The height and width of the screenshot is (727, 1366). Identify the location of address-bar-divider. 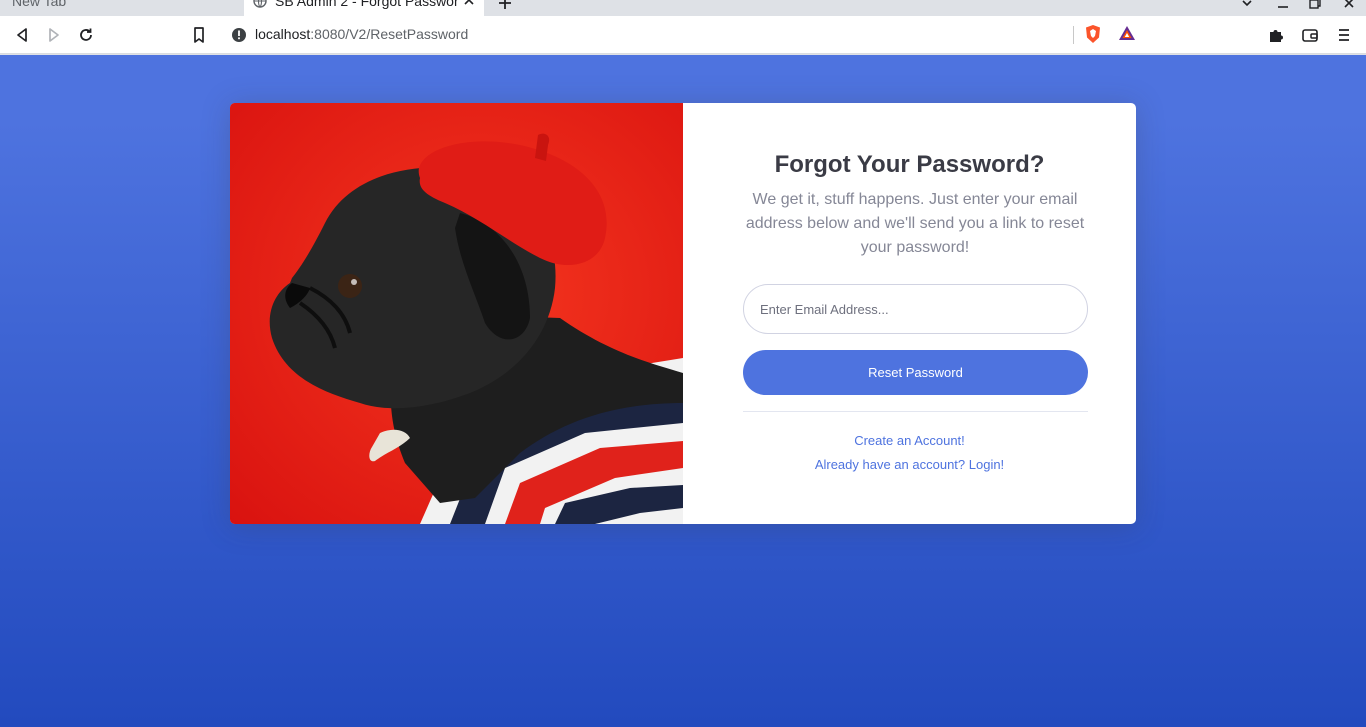
(1073, 35).